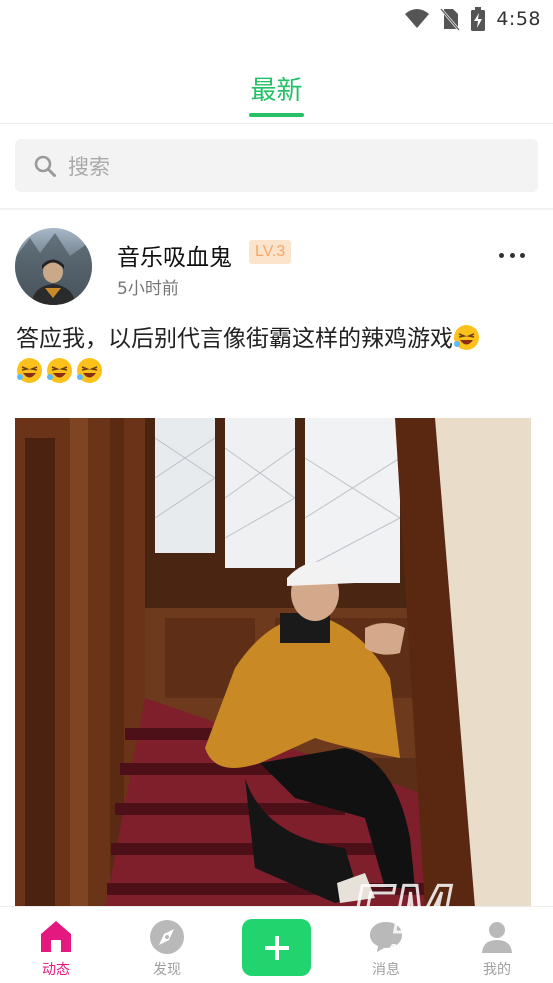 The height and width of the screenshot is (983, 553). I want to click on nav-discover: 发现, so click(167, 949).